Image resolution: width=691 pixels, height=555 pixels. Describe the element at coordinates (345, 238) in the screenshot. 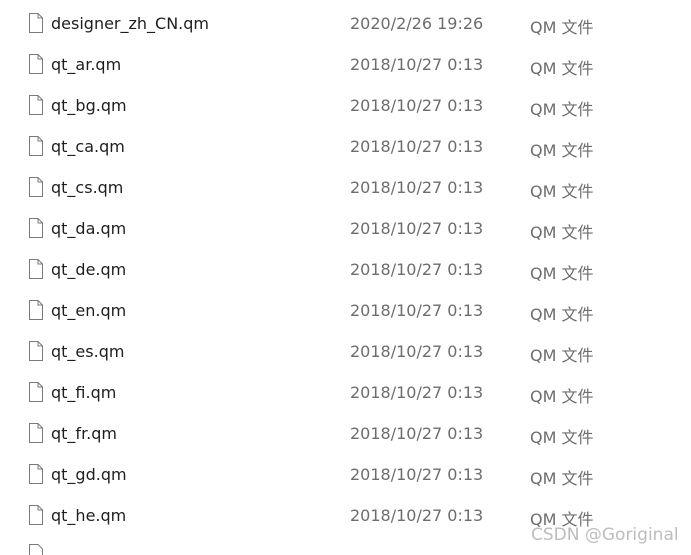

I see `file-row: qt_da.qm 2018/10/27 0:13 QM 文件` at that location.